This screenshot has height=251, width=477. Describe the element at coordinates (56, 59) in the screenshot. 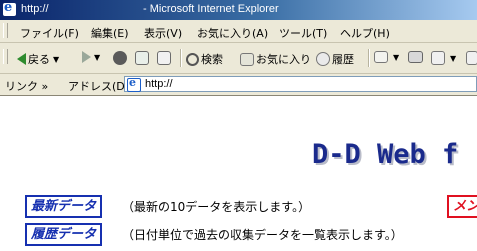

I see `back-dropdown-icon: ▼` at that location.